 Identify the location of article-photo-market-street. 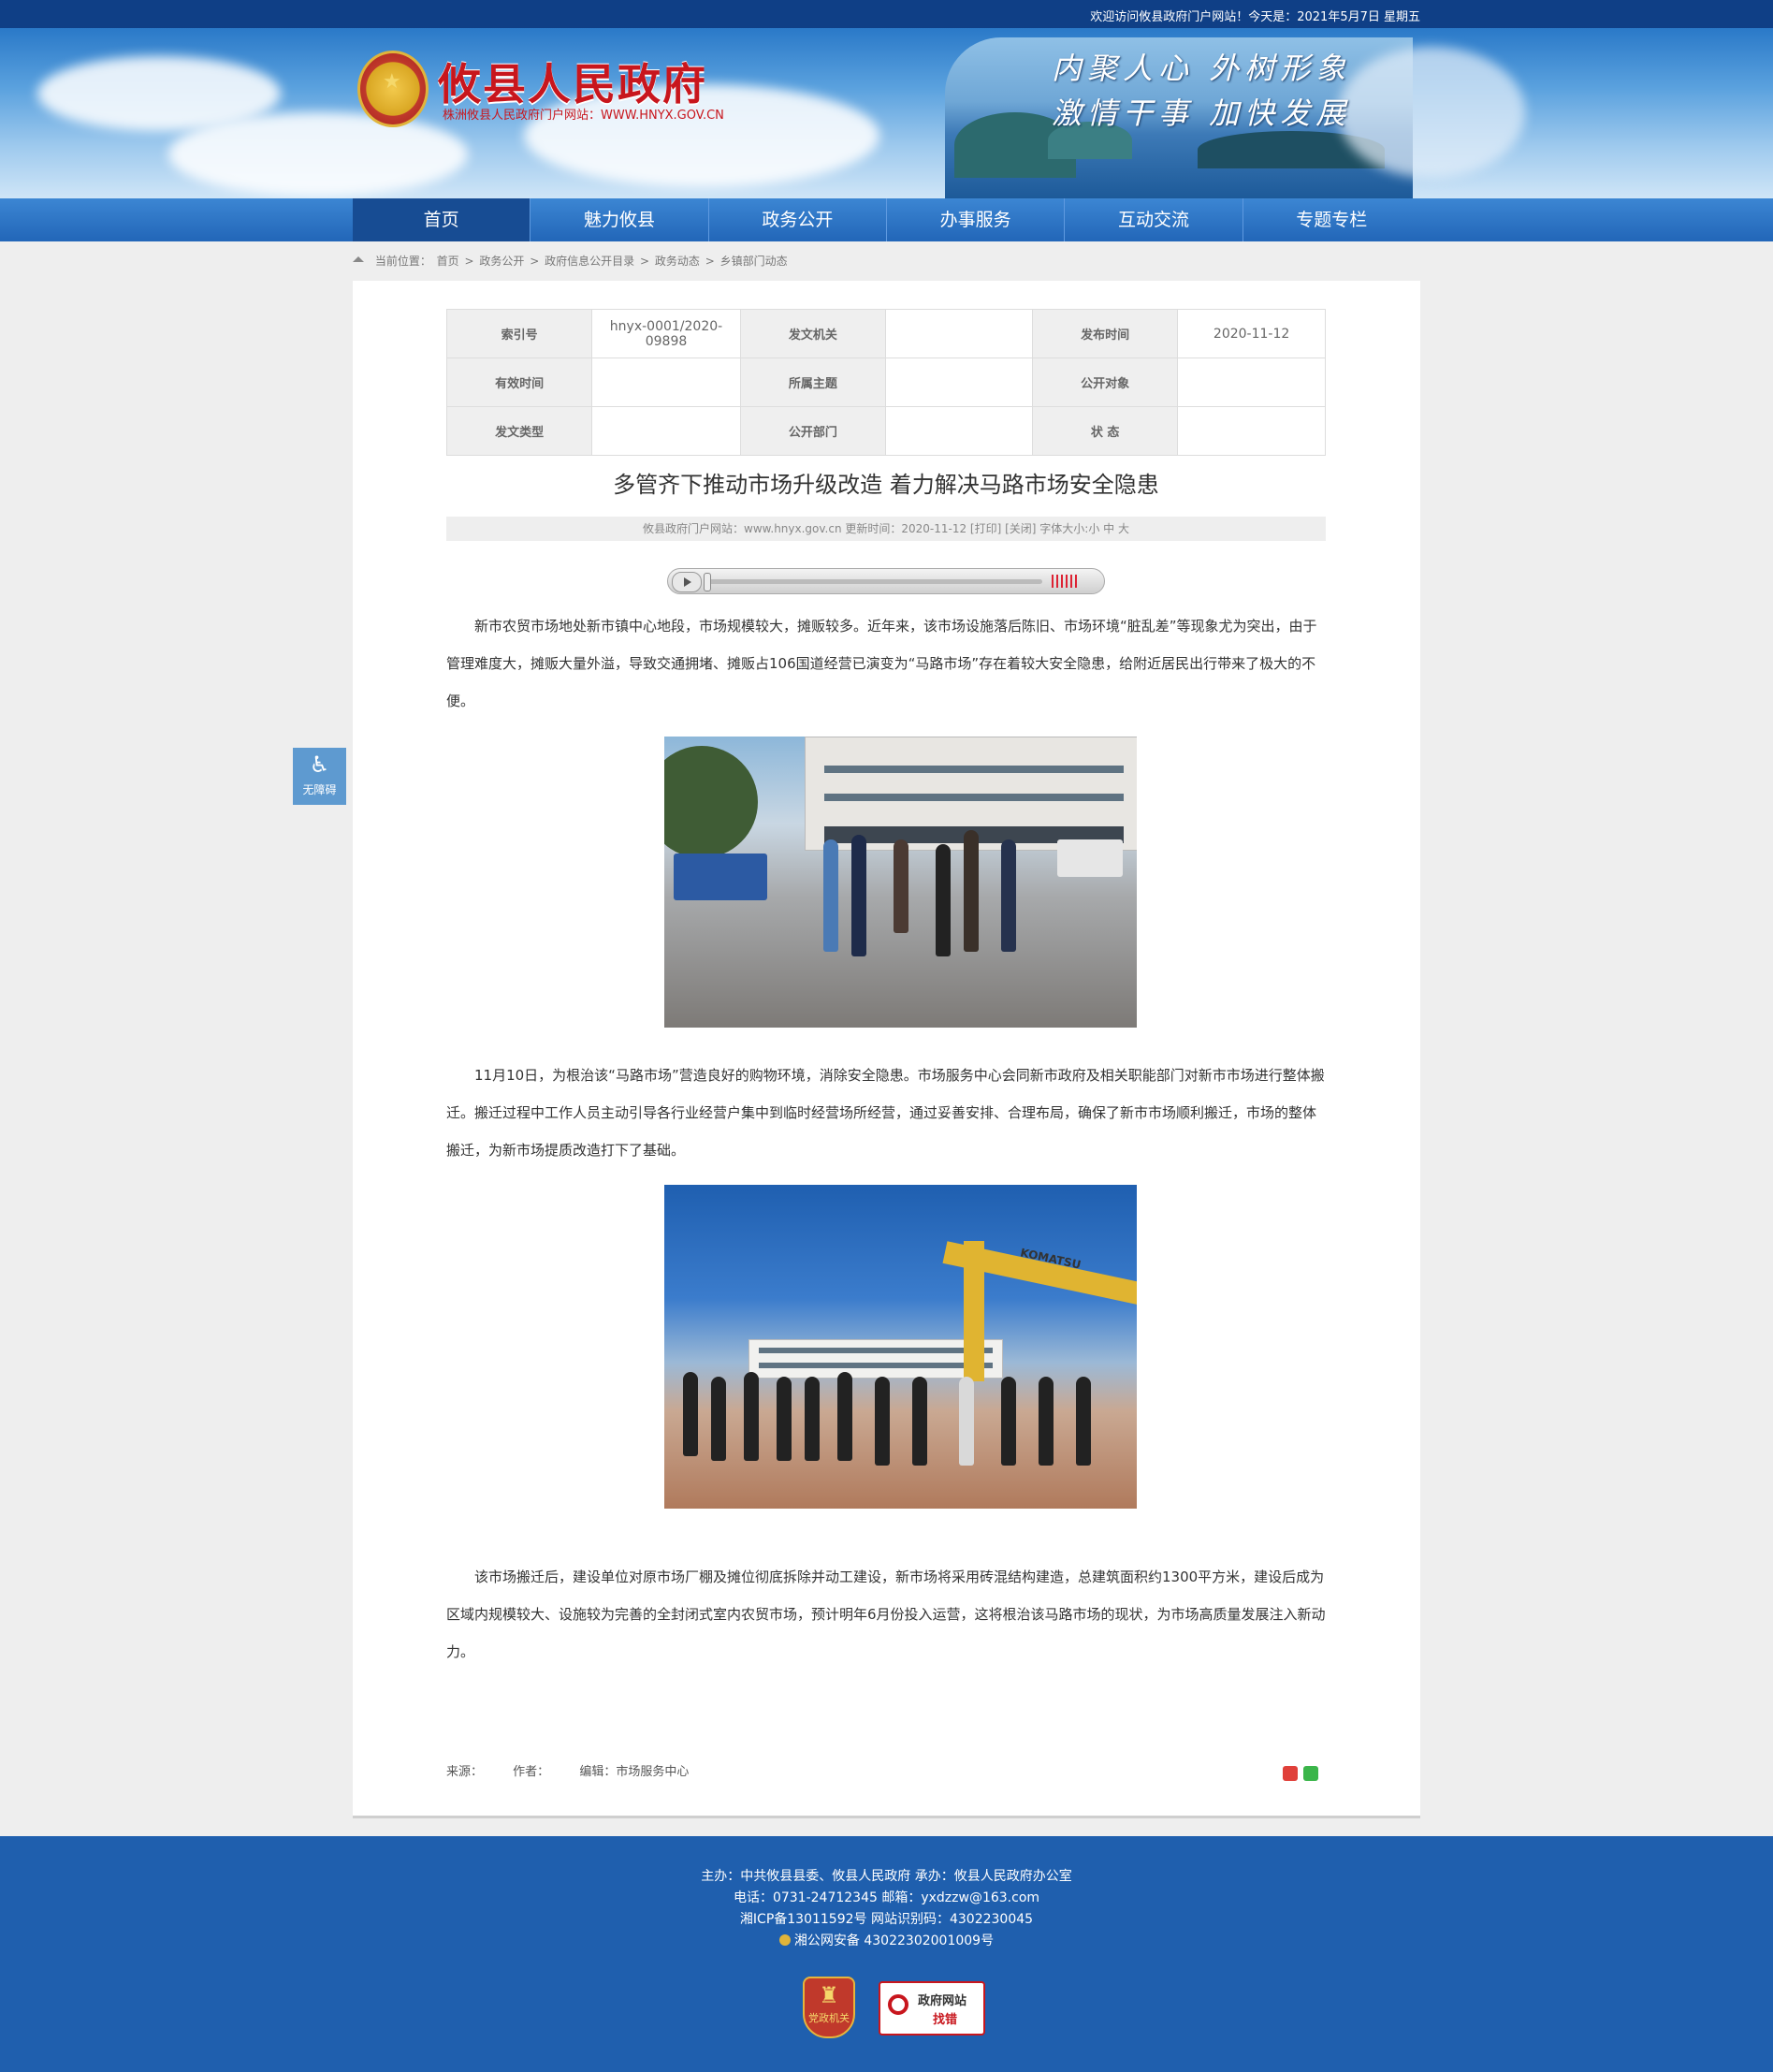
(900, 882).